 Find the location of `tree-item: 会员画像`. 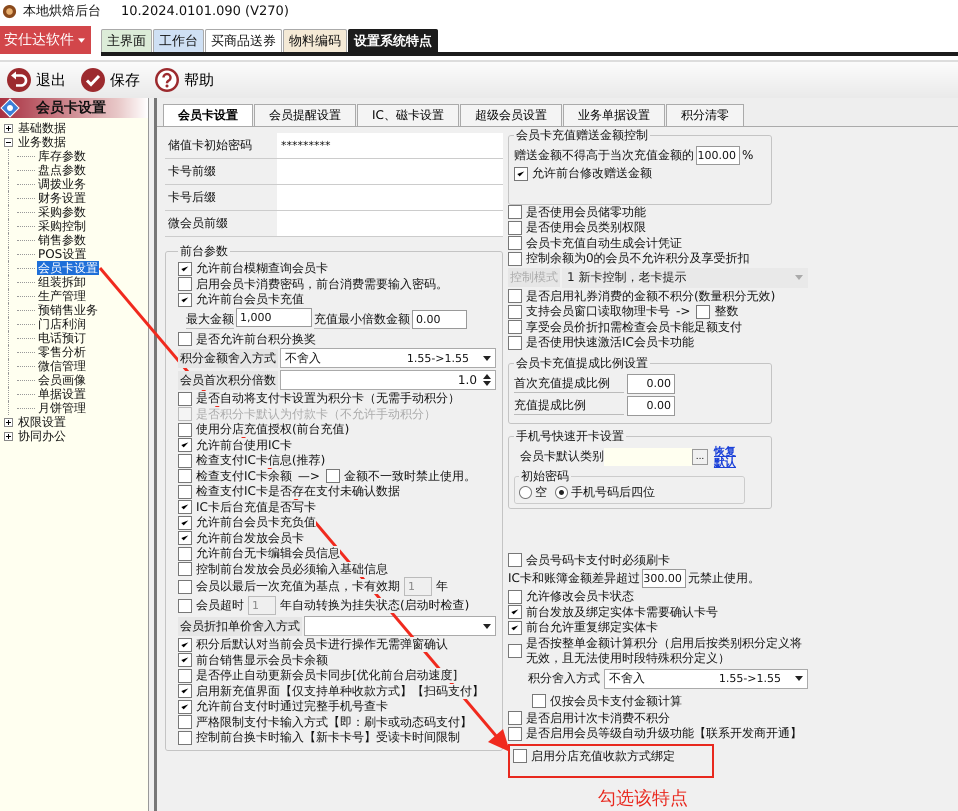

tree-item: 会员画像 is located at coordinates (62, 380).